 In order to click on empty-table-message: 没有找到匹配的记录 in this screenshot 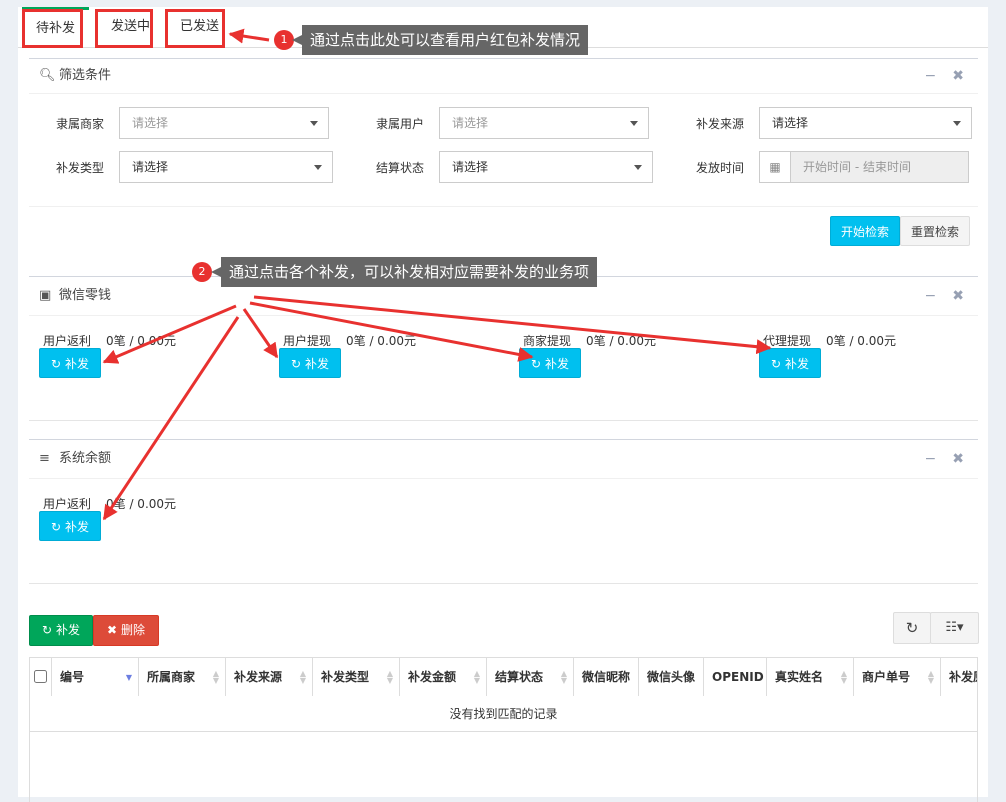, I will do `click(503, 714)`.